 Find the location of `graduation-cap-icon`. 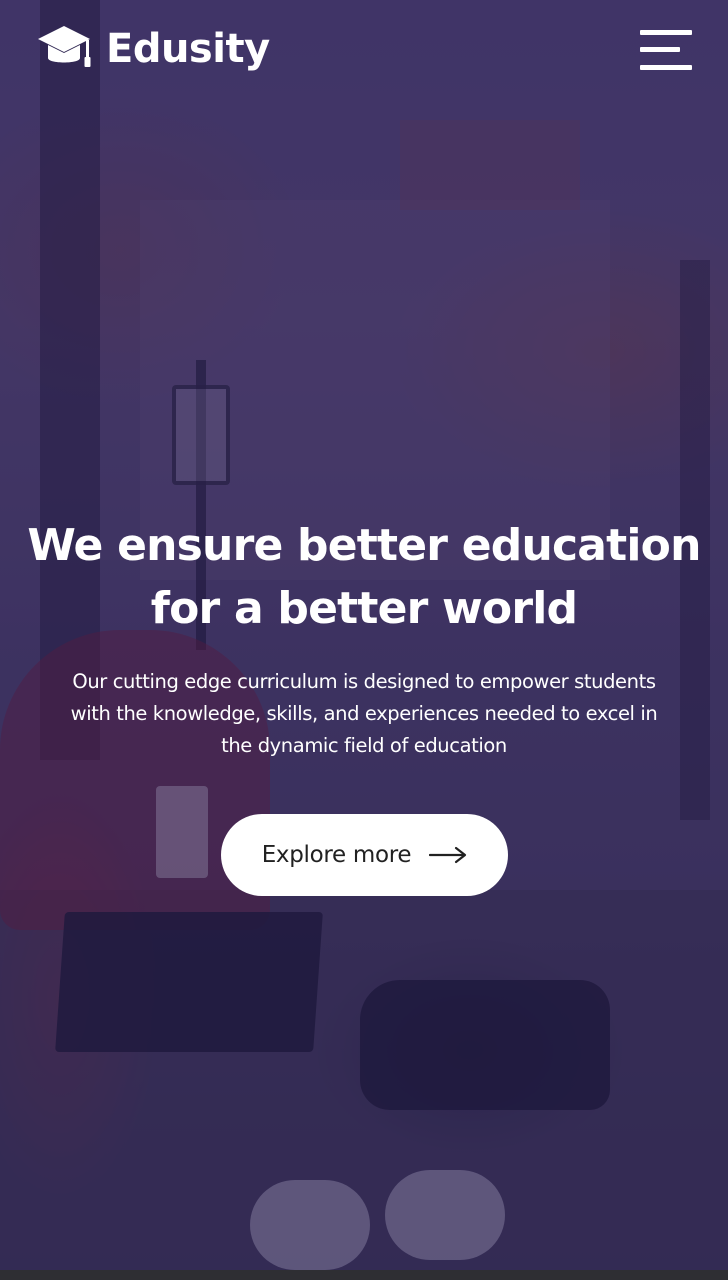

graduation-cap-icon is located at coordinates (64, 46).